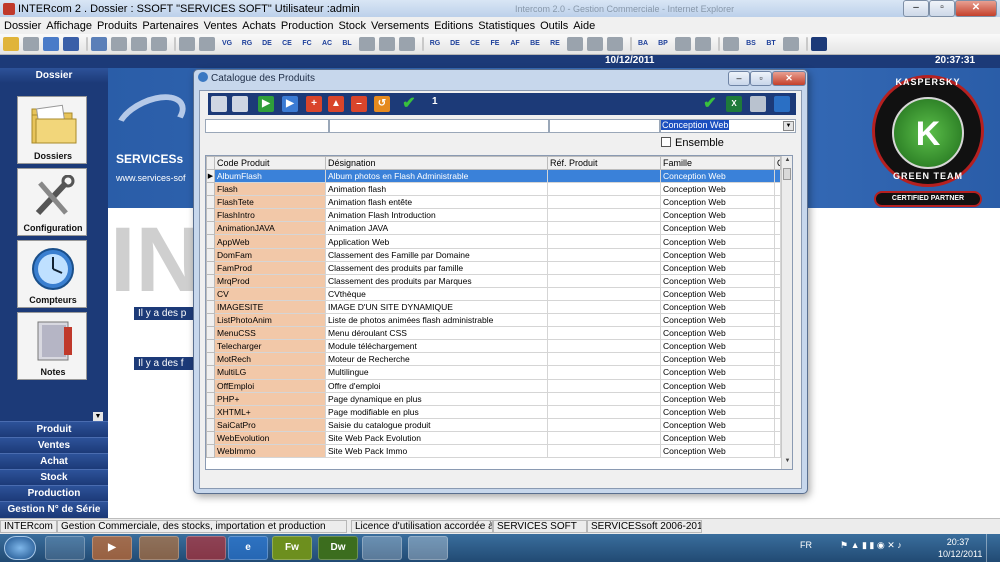  What do you see at coordinates (734, 104) in the screenshot?
I see `excel-export-icon: X` at bounding box center [734, 104].